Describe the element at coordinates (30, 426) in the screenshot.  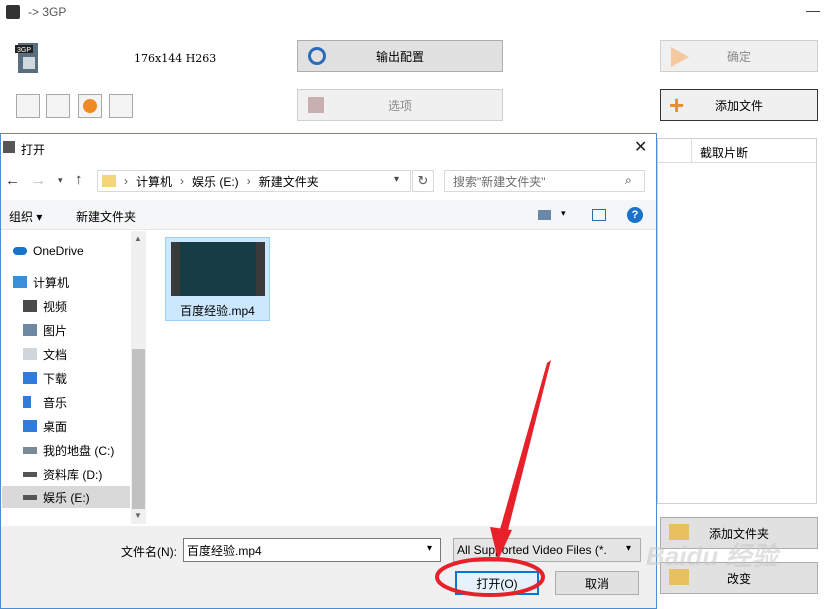
I see `desktop-icon` at that location.